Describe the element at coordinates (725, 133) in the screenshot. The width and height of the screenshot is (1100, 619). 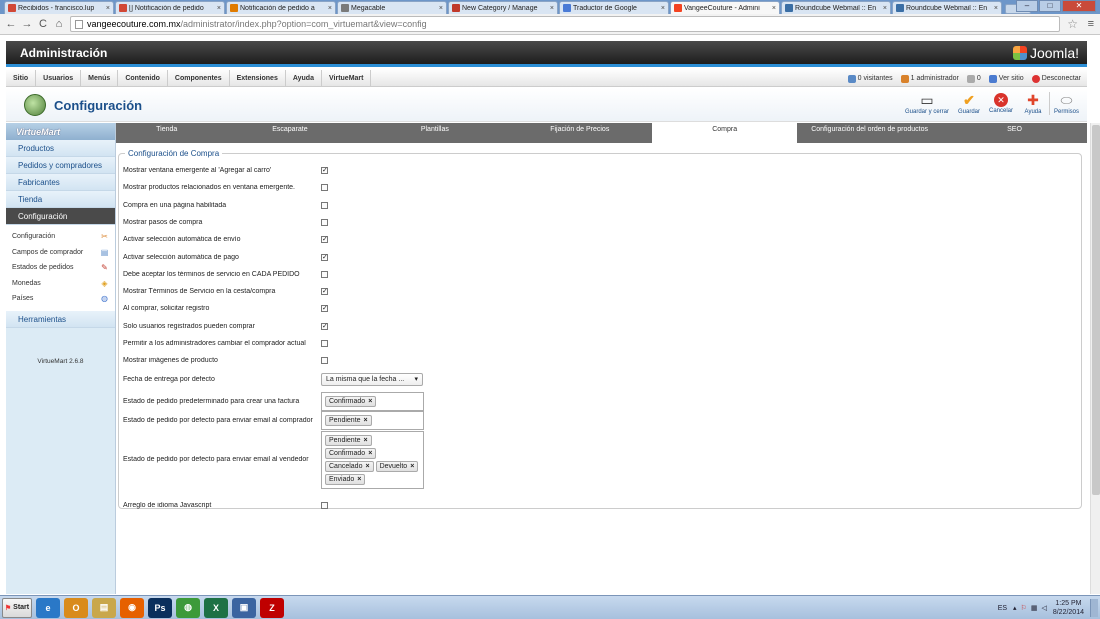
I see `tab-4: Compra` at that location.